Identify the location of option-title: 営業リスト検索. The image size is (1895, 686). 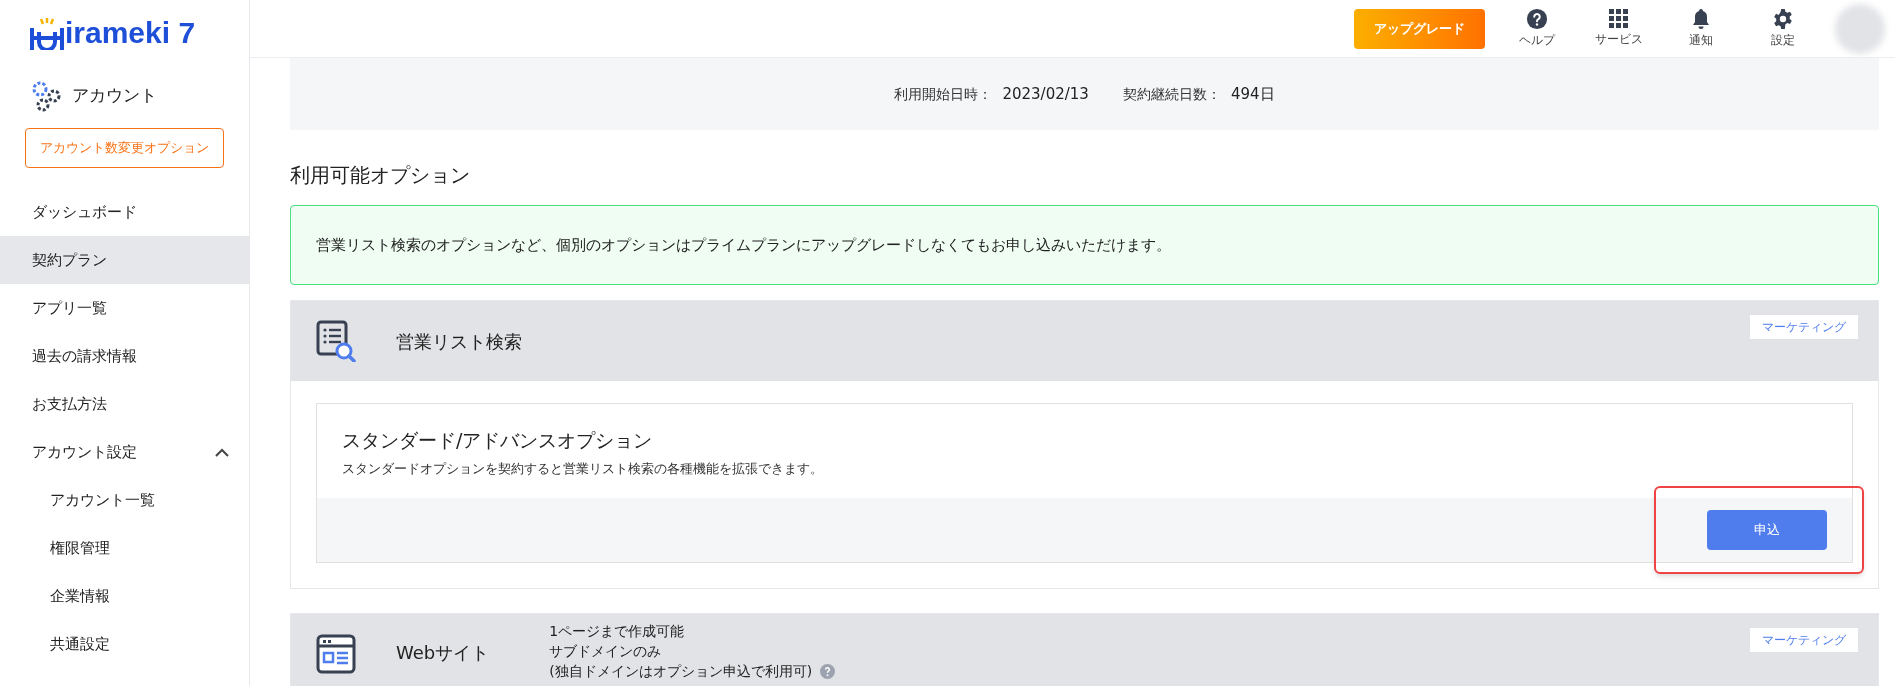
(459, 341).